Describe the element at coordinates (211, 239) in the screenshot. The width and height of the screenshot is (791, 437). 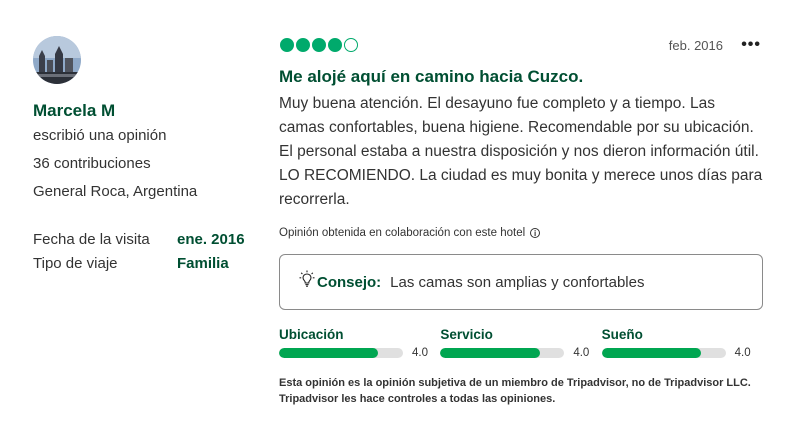
I see `visit-date-value: ene. 2016` at that location.